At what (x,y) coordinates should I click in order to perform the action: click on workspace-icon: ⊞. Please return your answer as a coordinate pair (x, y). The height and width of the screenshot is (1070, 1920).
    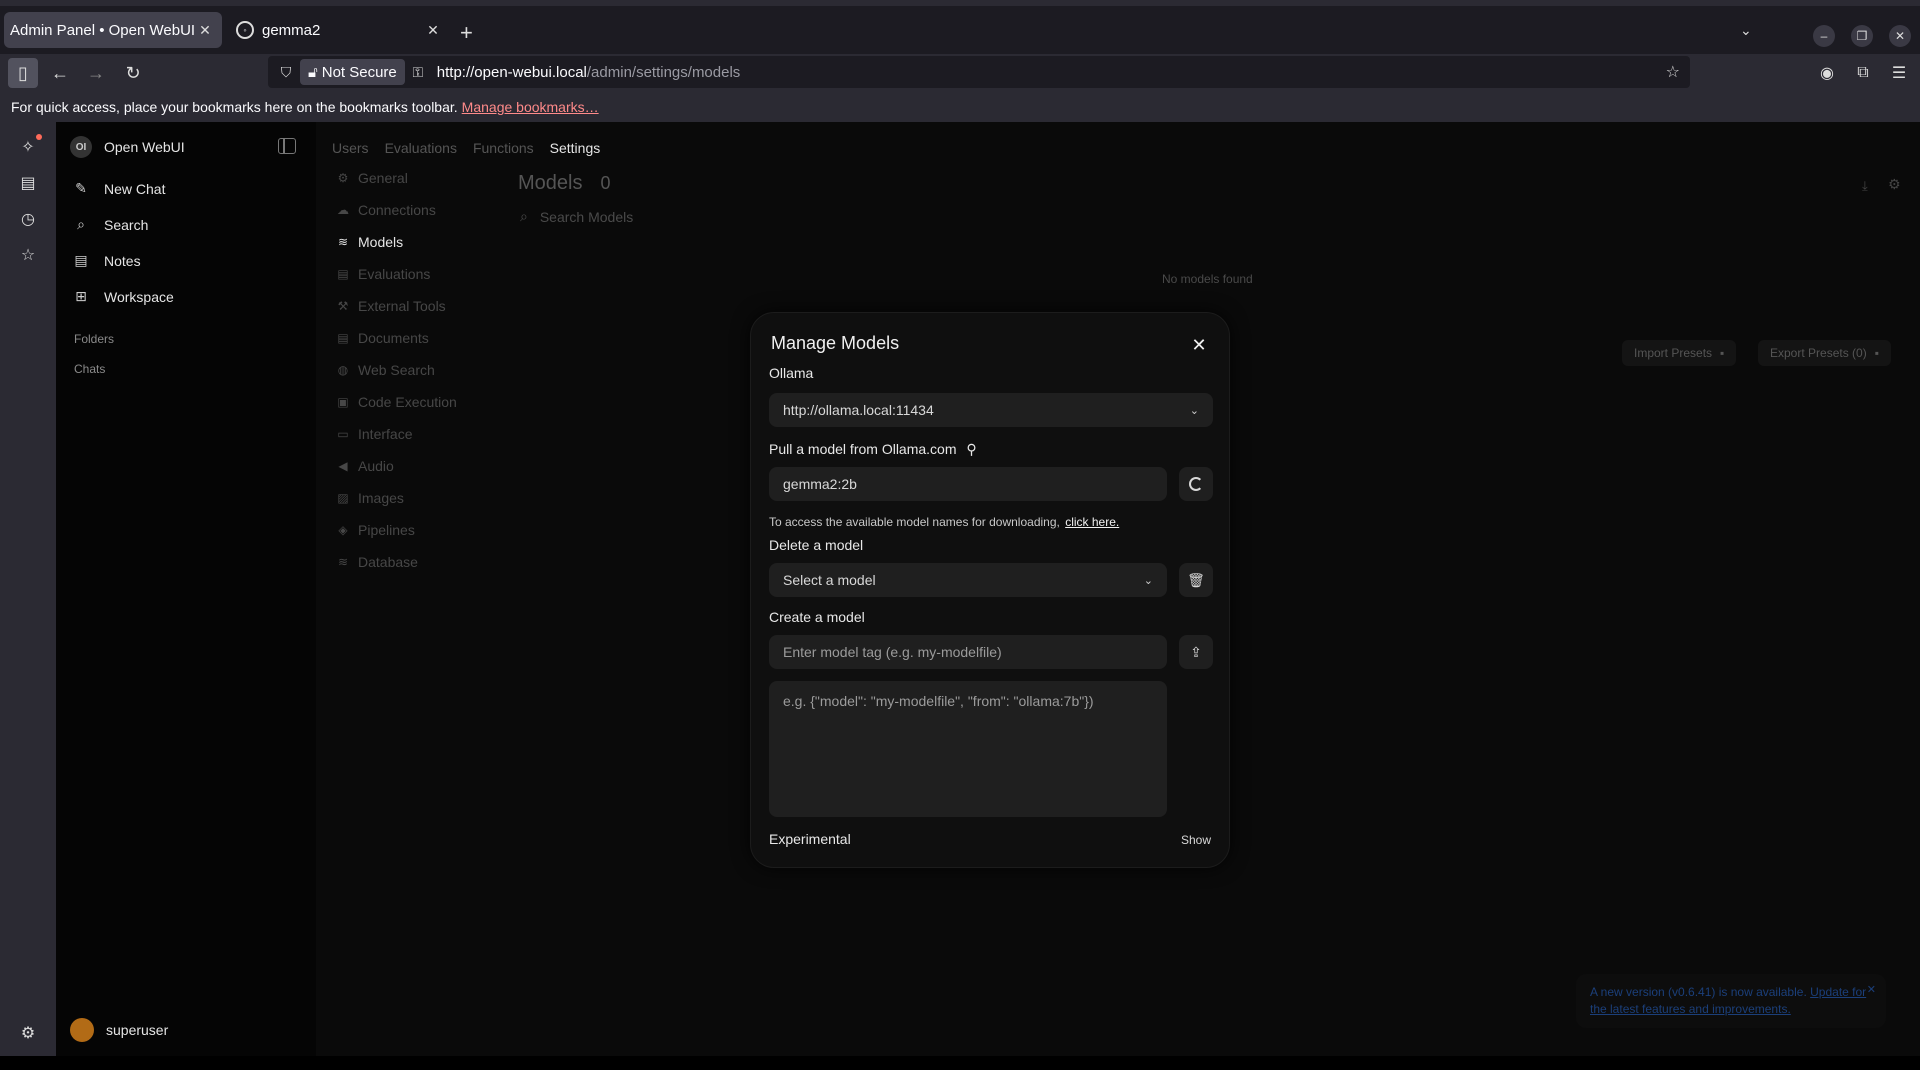
    Looking at the image, I should click on (81, 296).